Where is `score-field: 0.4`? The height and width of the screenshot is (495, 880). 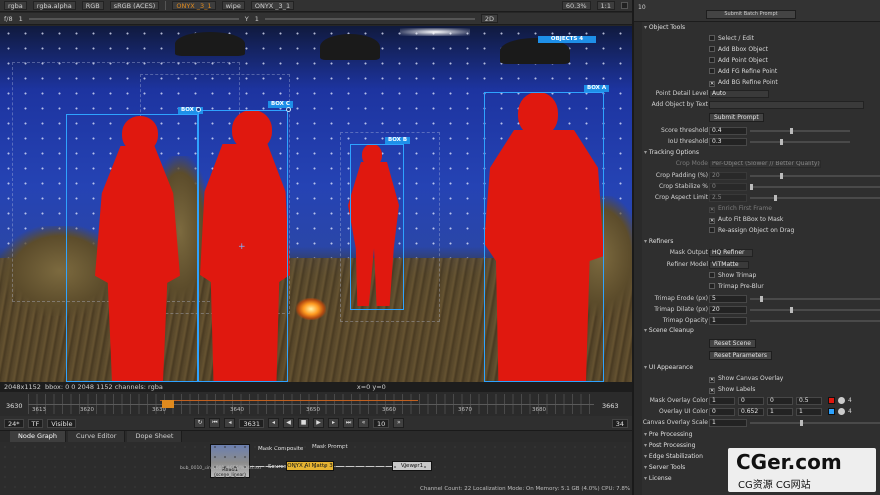 score-field: 0.4 is located at coordinates (728, 131).